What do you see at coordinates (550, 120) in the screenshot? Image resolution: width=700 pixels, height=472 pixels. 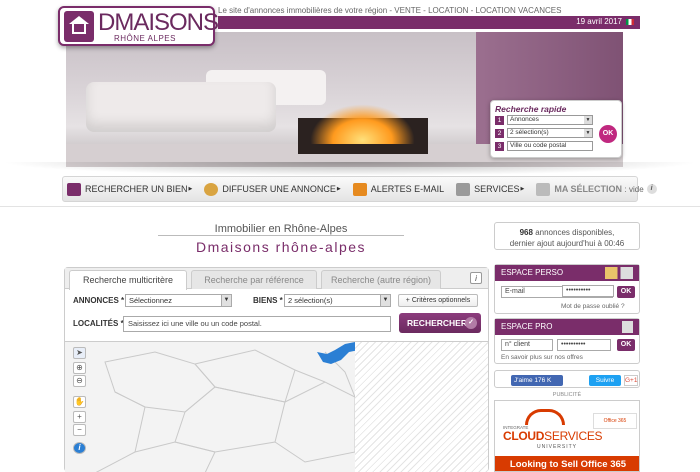 I see `quick-annonces-select: Annonces ▼` at bounding box center [550, 120].